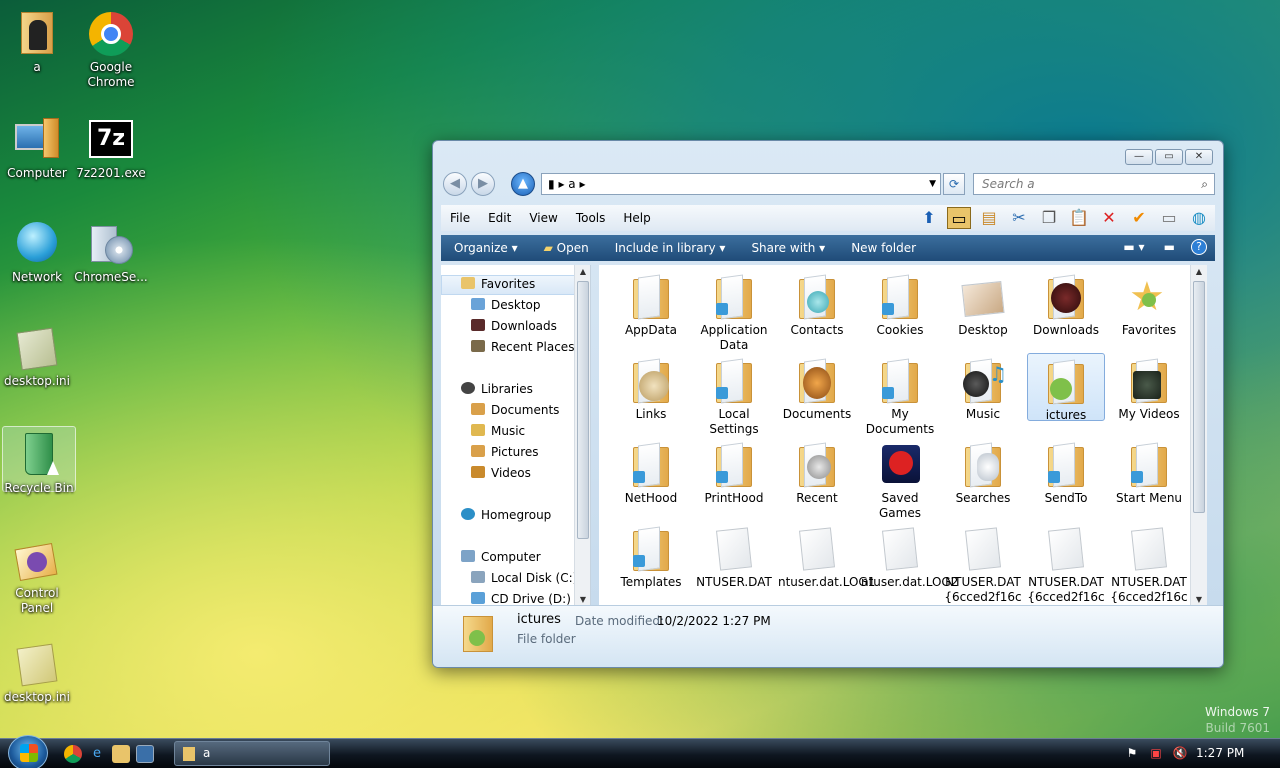  I want to click on desktop-icon-google-chrome: Google Chrome, so click(111, 48).